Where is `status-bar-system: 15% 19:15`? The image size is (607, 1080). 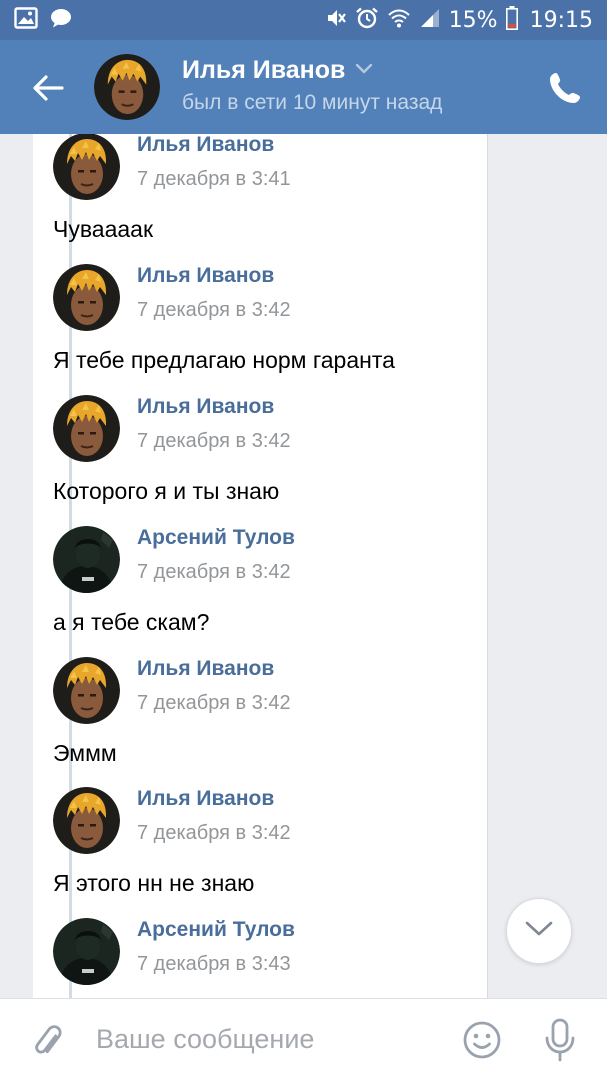
status-bar-system: 15% 19:15 is located at coordinates (459, 20).